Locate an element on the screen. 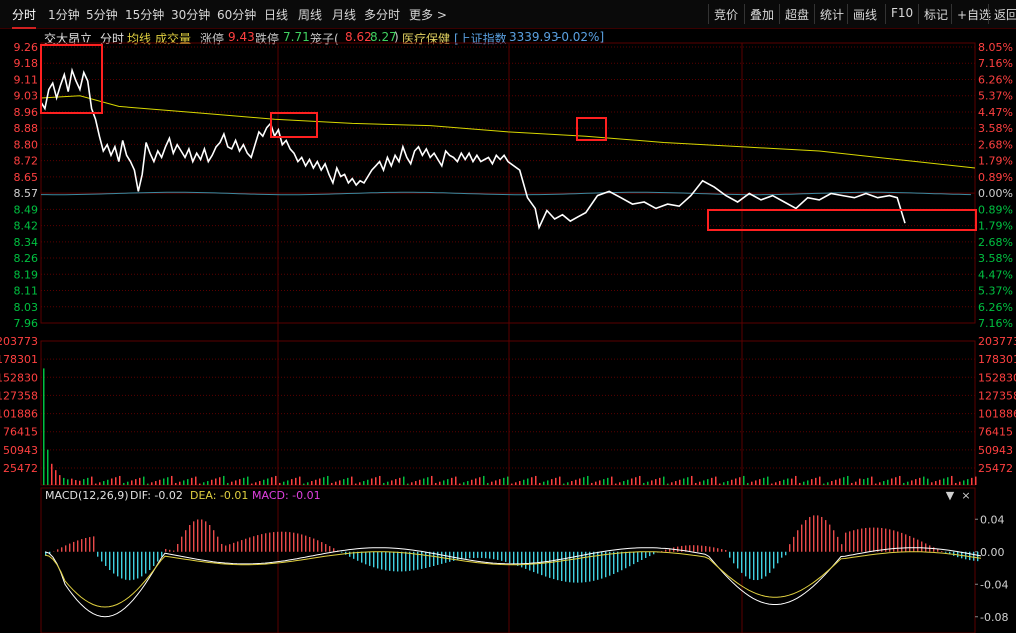 This screenshot has width=1016, height=633. price-tick-label: 8.26 is located at coordinates (26, 258).